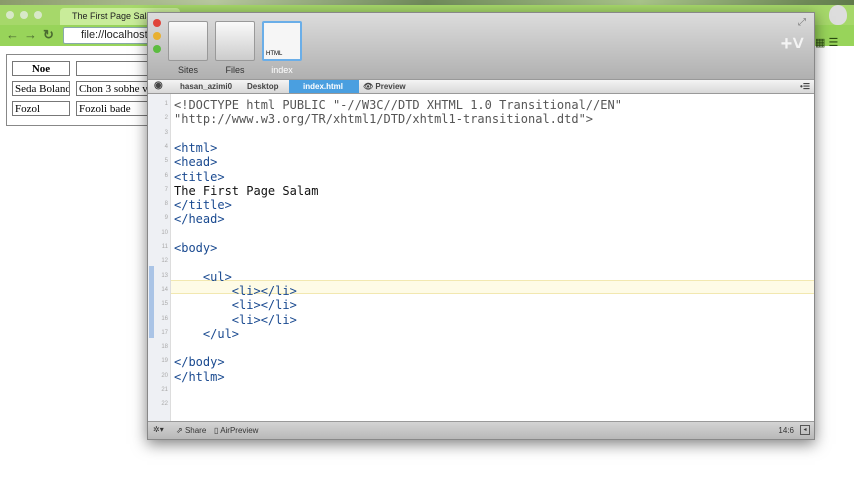 This screenshot has height=480, width=854. What do you see at coordinates (838, 15) in the screenshot?
I see `user-avatar-icon` at bounding box center [838, 15].